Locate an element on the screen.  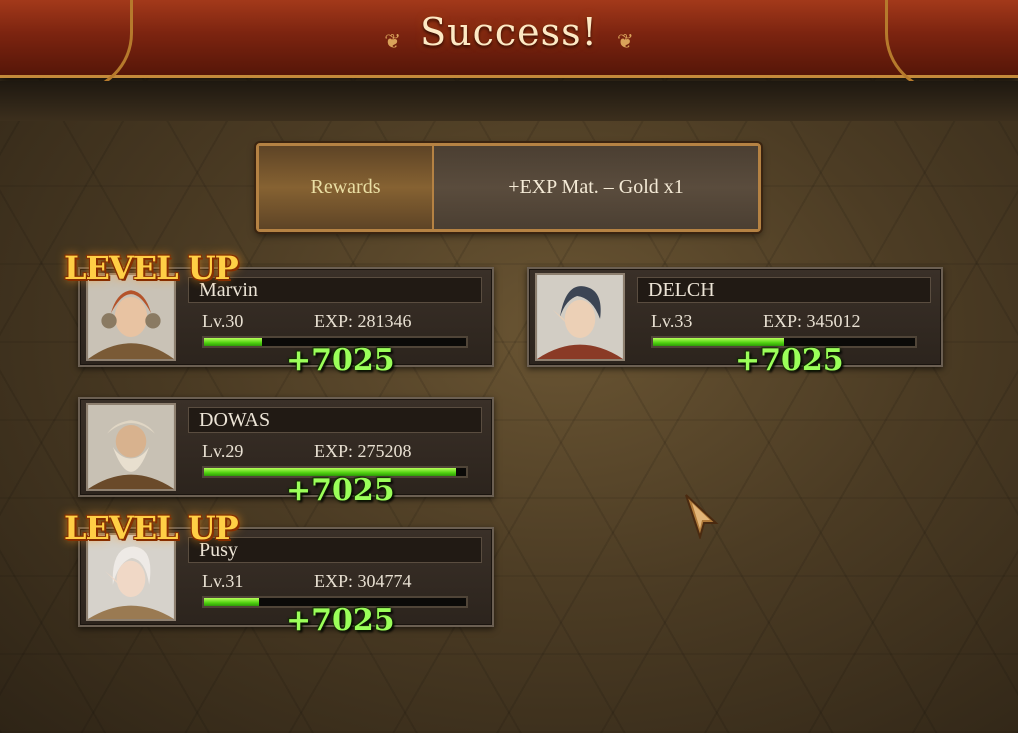
rewards-value: +EXP Mat. – Gold x1 is located at coordinates (596, 187).